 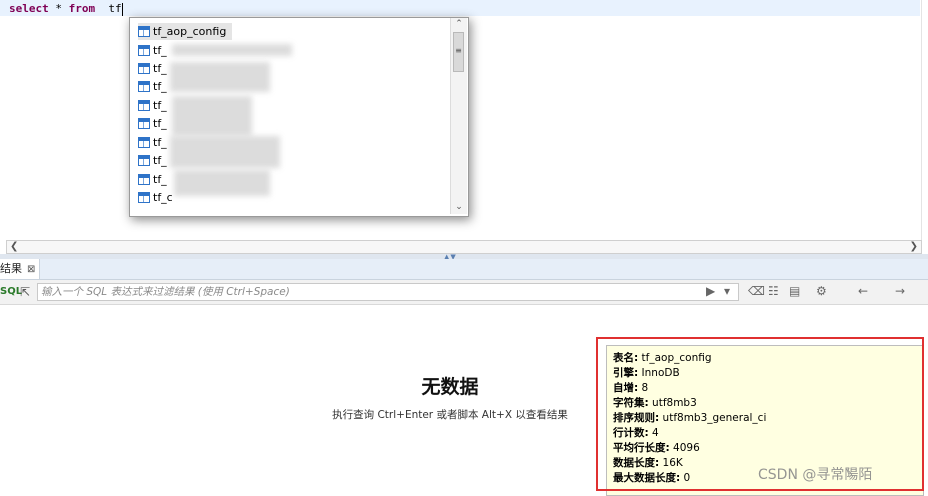 I want to click on empty-state-hint: 执行查询 Ctrl+Enter 或者脚本 Alt+X 以查看结果, so click(x=450, y=415).